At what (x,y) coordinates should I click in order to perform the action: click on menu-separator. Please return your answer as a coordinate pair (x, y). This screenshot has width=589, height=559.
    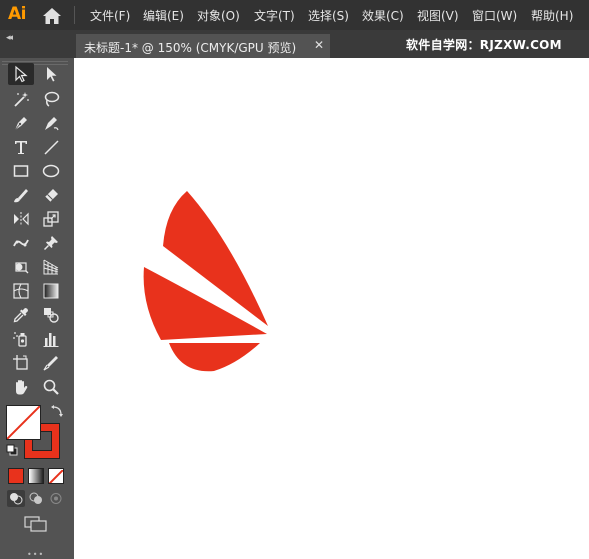
    Looking at the image, I should click on (74, 15).